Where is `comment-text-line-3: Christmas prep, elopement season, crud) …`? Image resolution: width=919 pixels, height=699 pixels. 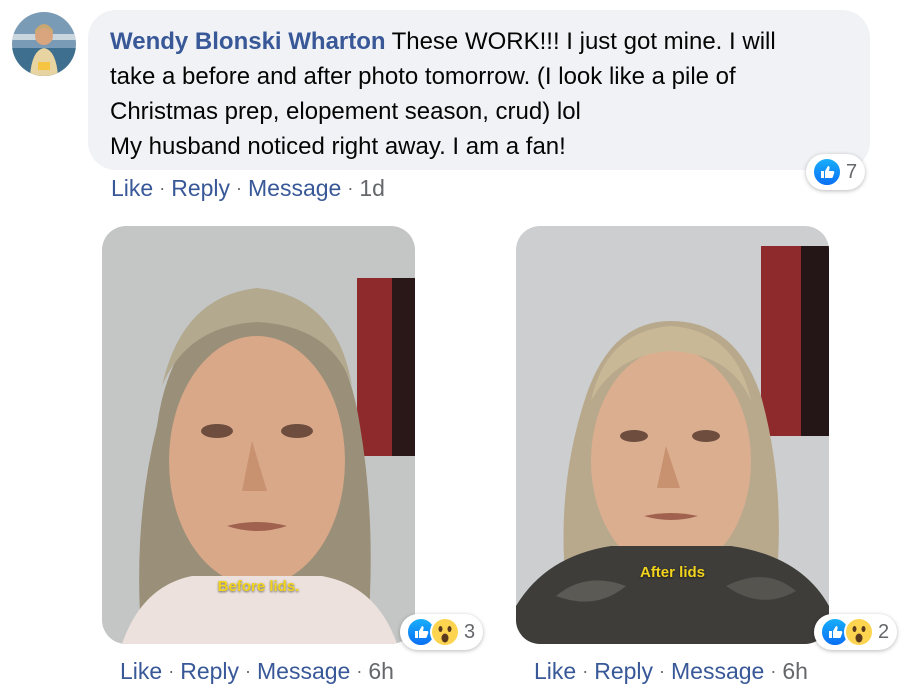 comment-text-line-3: Christmas prep, elopement season, crud) … is located at coordinates (345, 111).